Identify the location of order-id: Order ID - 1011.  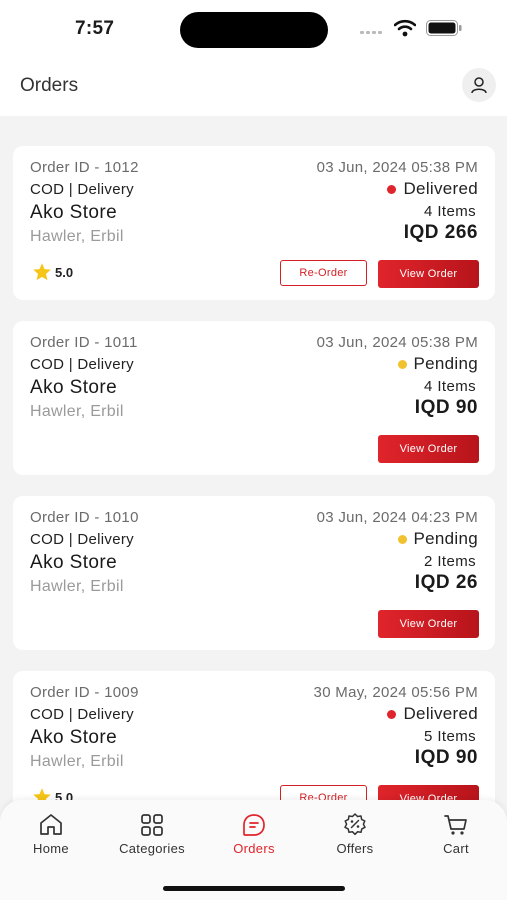
(84, 342).